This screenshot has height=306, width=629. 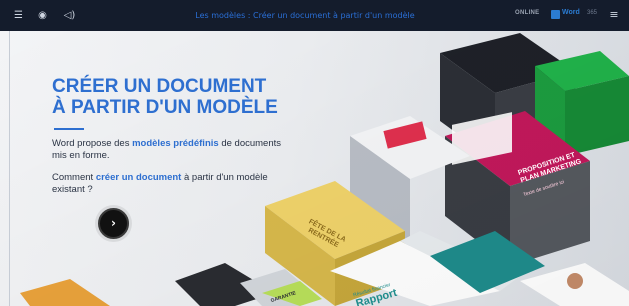 What do you see at coordinates (165, 107) in the screenshot?
I see `title-line-2: À PARTIR D'UN MODÈLE` at bounding box center [165, 107].